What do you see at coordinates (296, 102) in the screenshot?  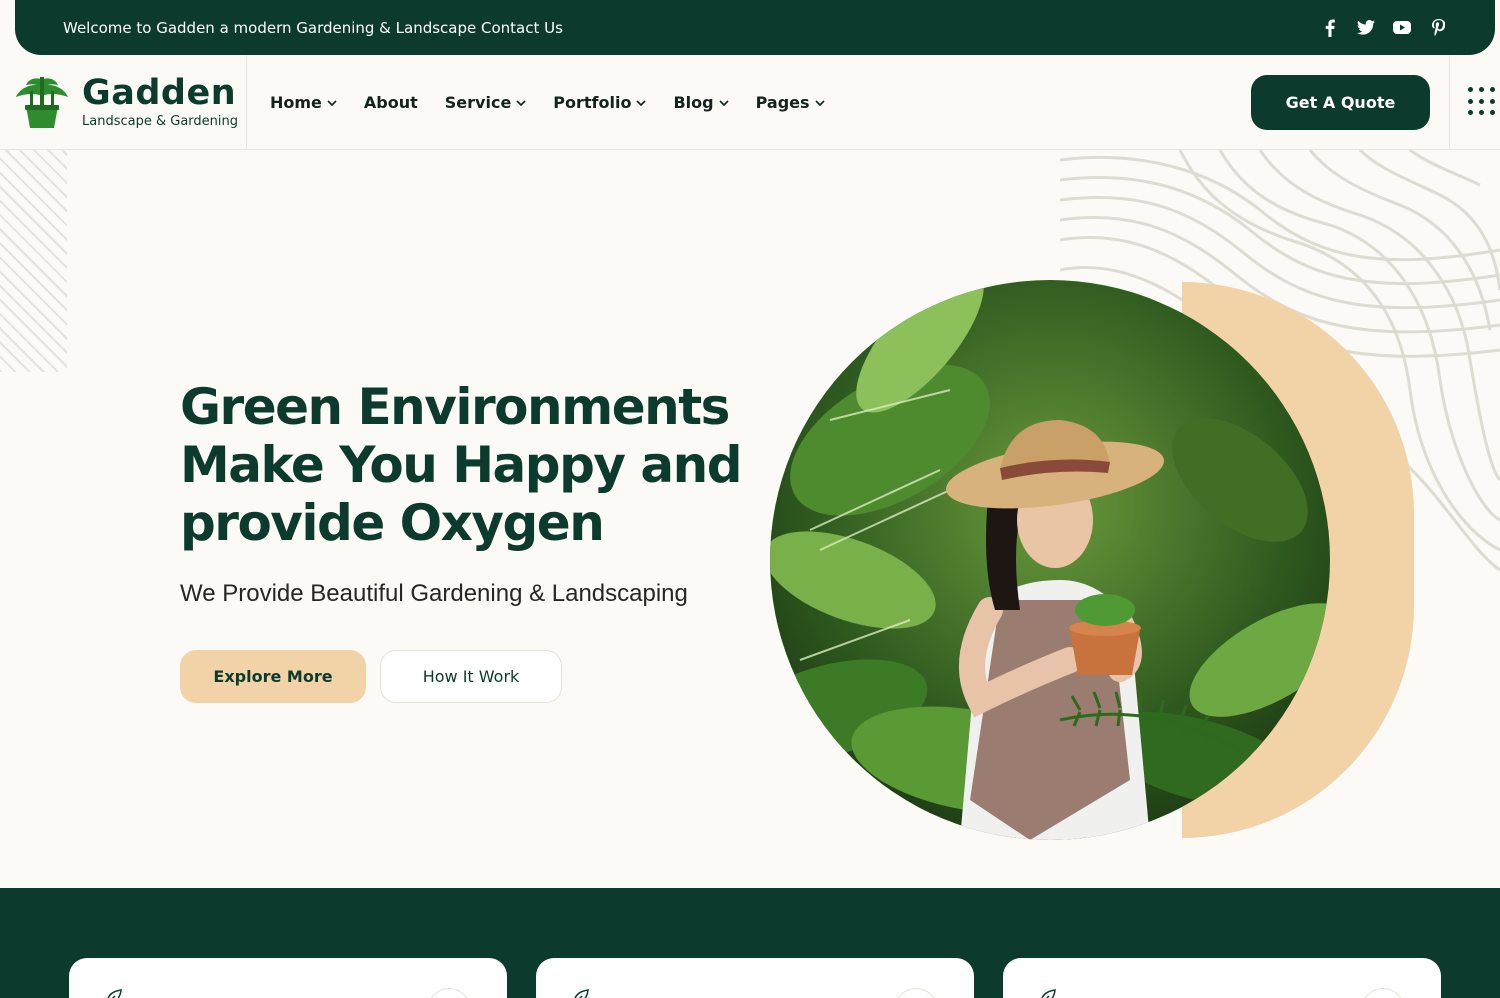 I see `nav-label: Home` at bounding box center [296, 102].